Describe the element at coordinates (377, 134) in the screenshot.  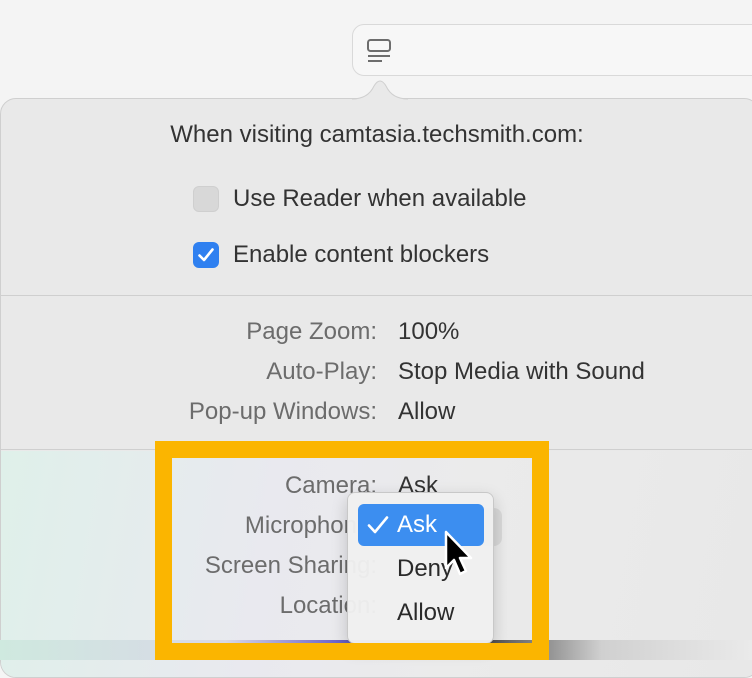
I see `popover-title: When visiting camtasia.techsmith.com:` at that location.